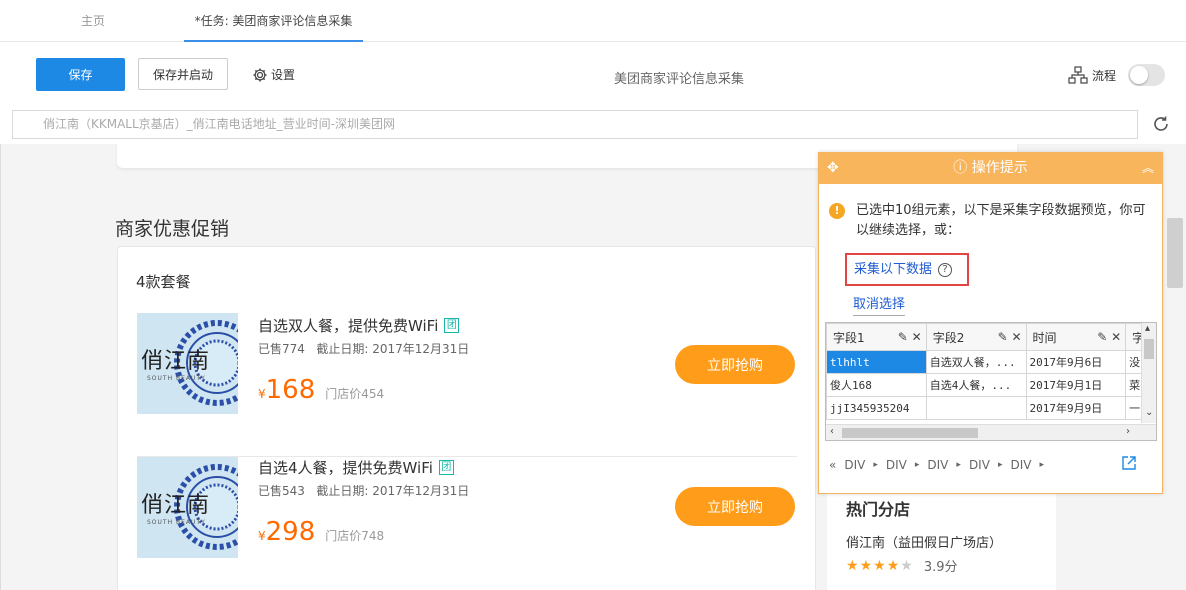  I want to click on settings-button: 设置, so click(273, 74).